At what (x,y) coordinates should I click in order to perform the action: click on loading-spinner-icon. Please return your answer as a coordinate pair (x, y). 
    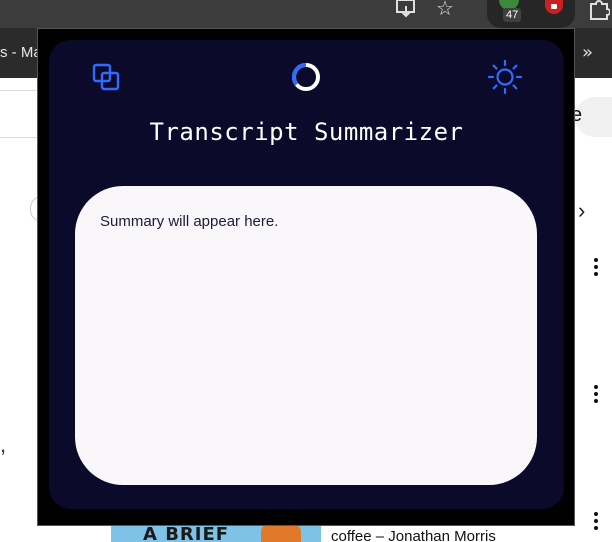
    Looking at the image, I should click on (306, 79).